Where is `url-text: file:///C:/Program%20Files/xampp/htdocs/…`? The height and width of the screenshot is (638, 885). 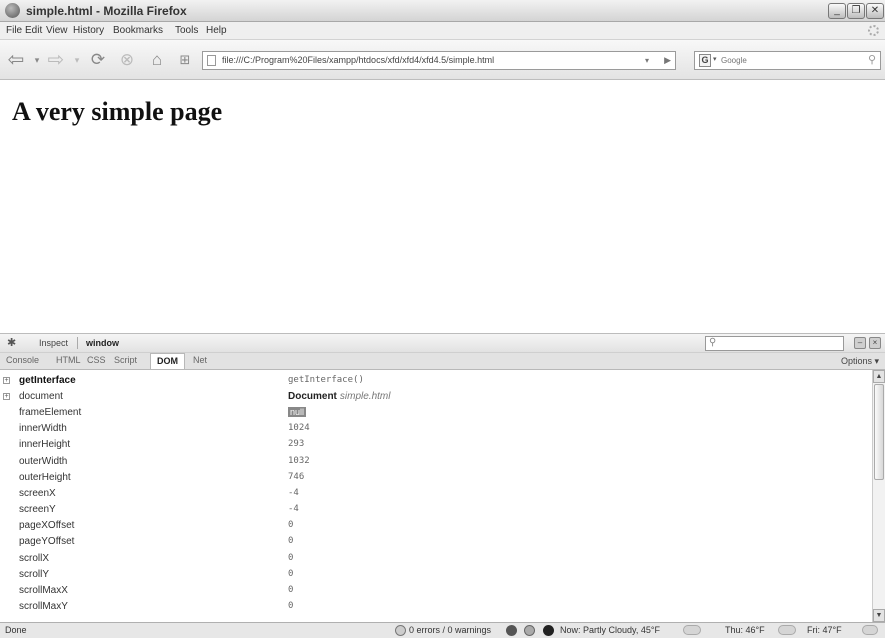 url-text: file:///C:/Program%20Files/xampp/htdocs/… is located at coordinates (358, 60).